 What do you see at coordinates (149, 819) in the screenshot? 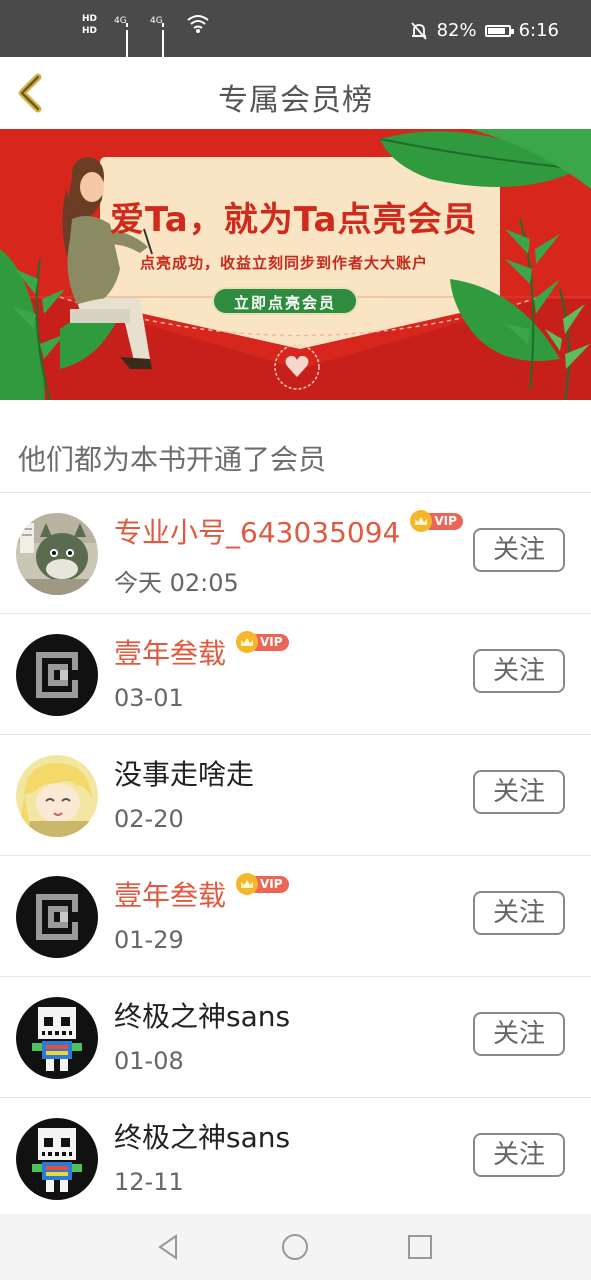
I see `join-date: 02-20` at bounding box center [149, 819].